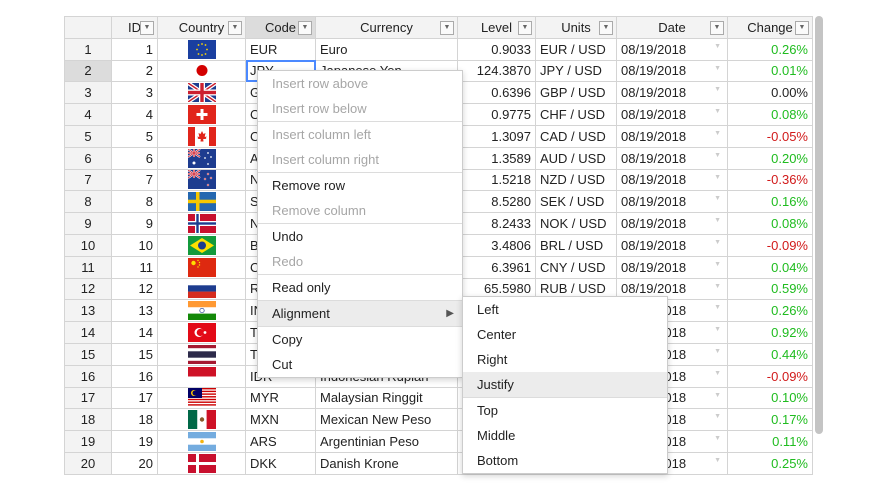 The width and height of the screenshot is (888, 492). What do you see at coordinates (201, 27) in the screenshot?
I see `col-header-country: Country ▼` at bounding box center [201, 27].